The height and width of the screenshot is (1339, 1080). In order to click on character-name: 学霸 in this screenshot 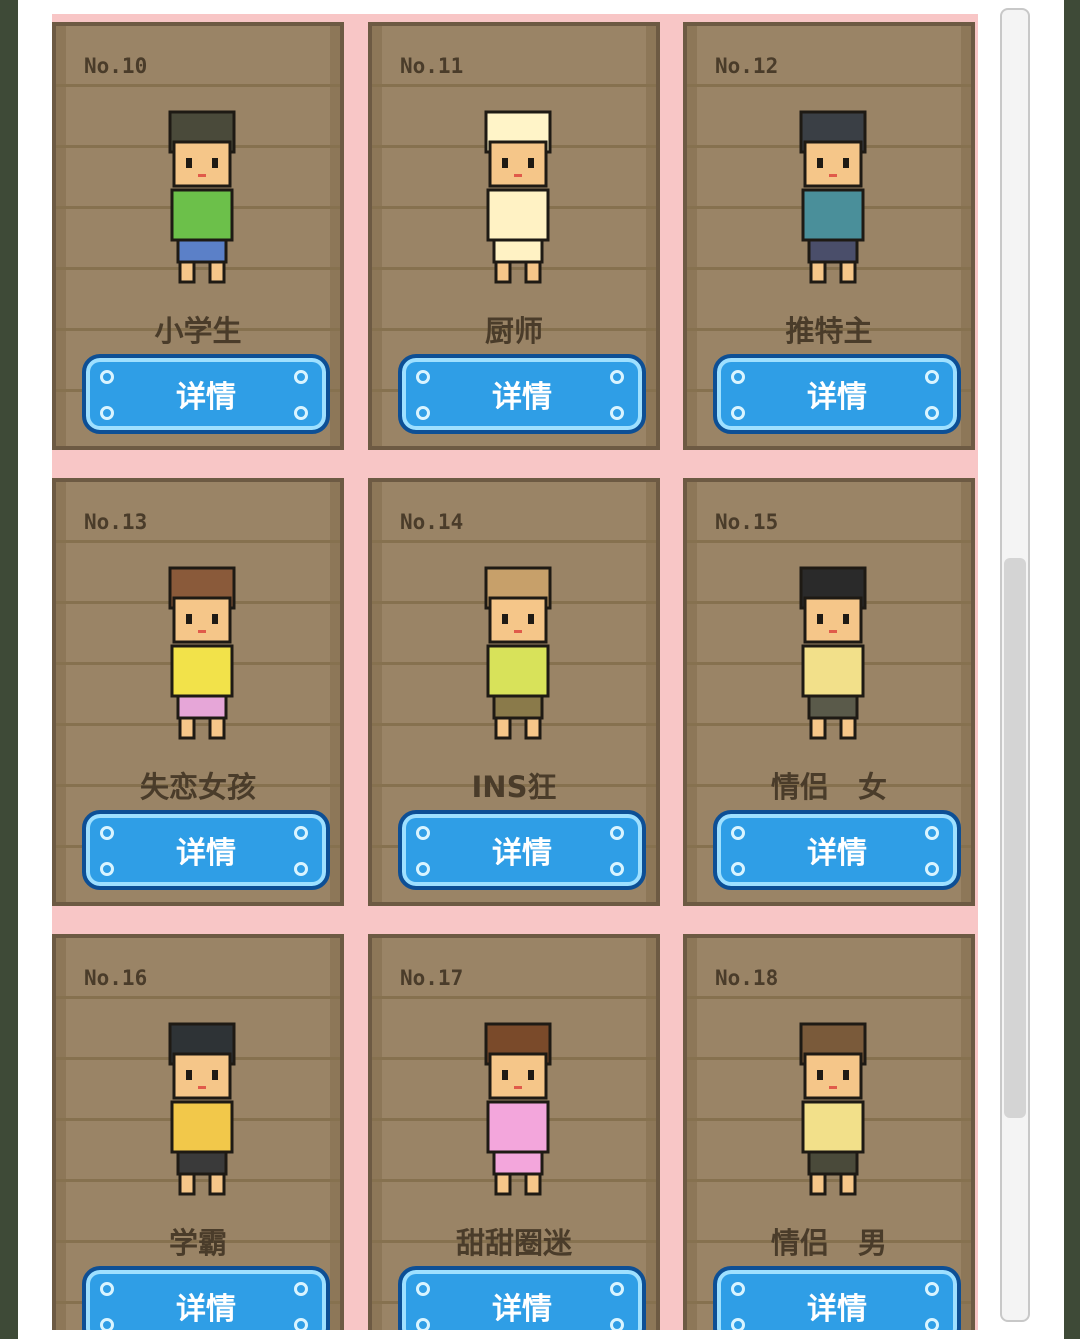, I will do `click(197, 1243)`.